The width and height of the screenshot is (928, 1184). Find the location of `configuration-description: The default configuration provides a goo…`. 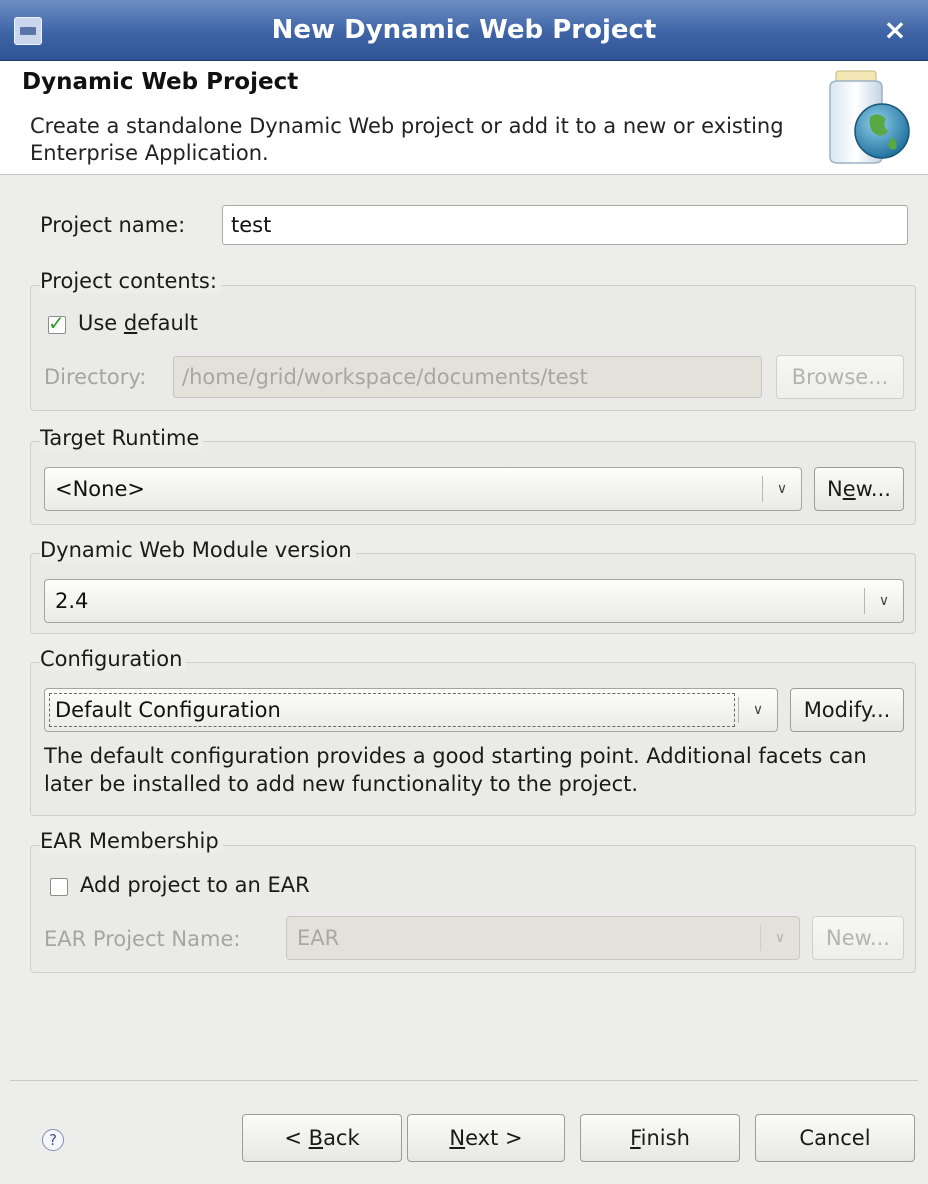

configuration-description: The default configuration provides a goo… is located at coordinates (455, 770).